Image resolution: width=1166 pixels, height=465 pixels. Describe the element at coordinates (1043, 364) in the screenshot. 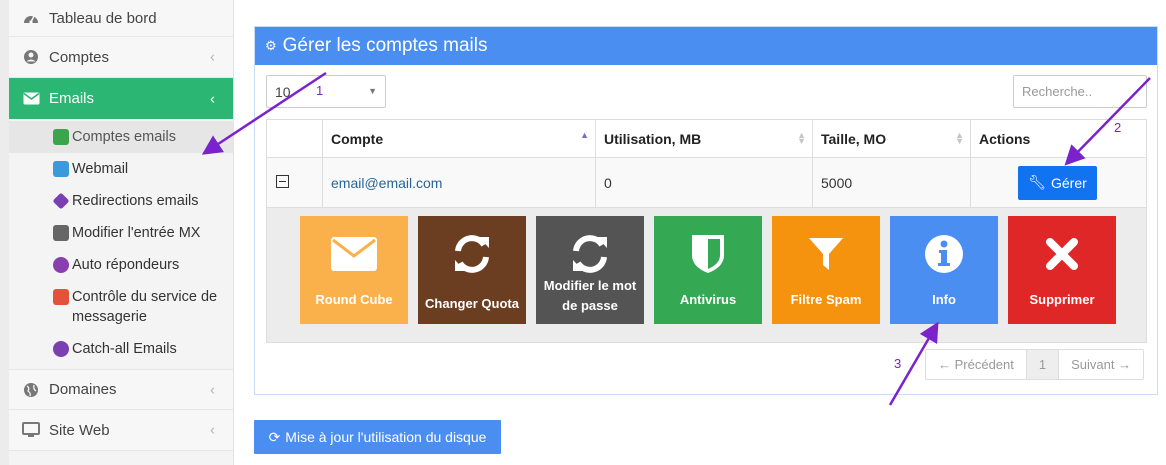

I see `page-number: 1` at that location.